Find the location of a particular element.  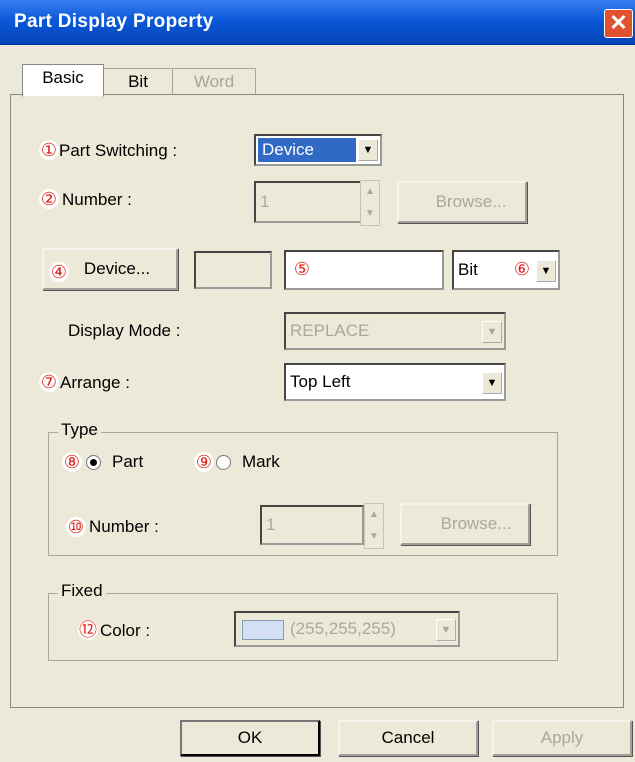

arrange-value: Top Left is located at coordinates (320, 381).